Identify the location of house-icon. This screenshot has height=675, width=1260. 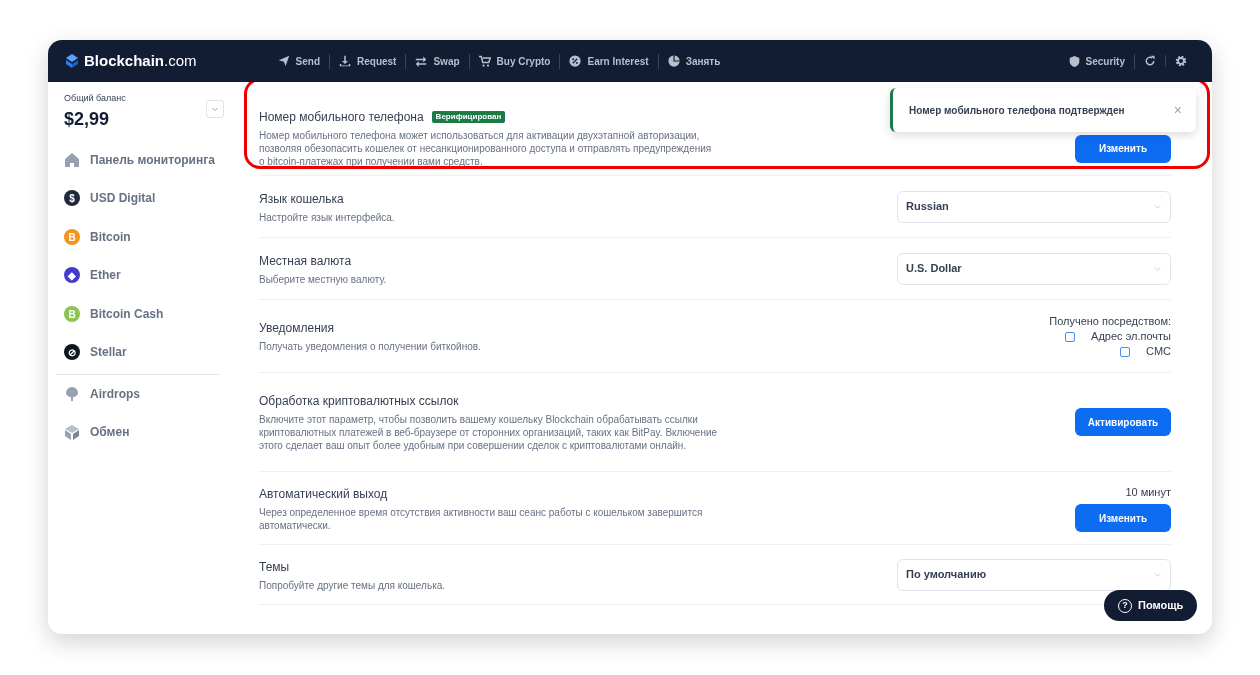
(72, 159).